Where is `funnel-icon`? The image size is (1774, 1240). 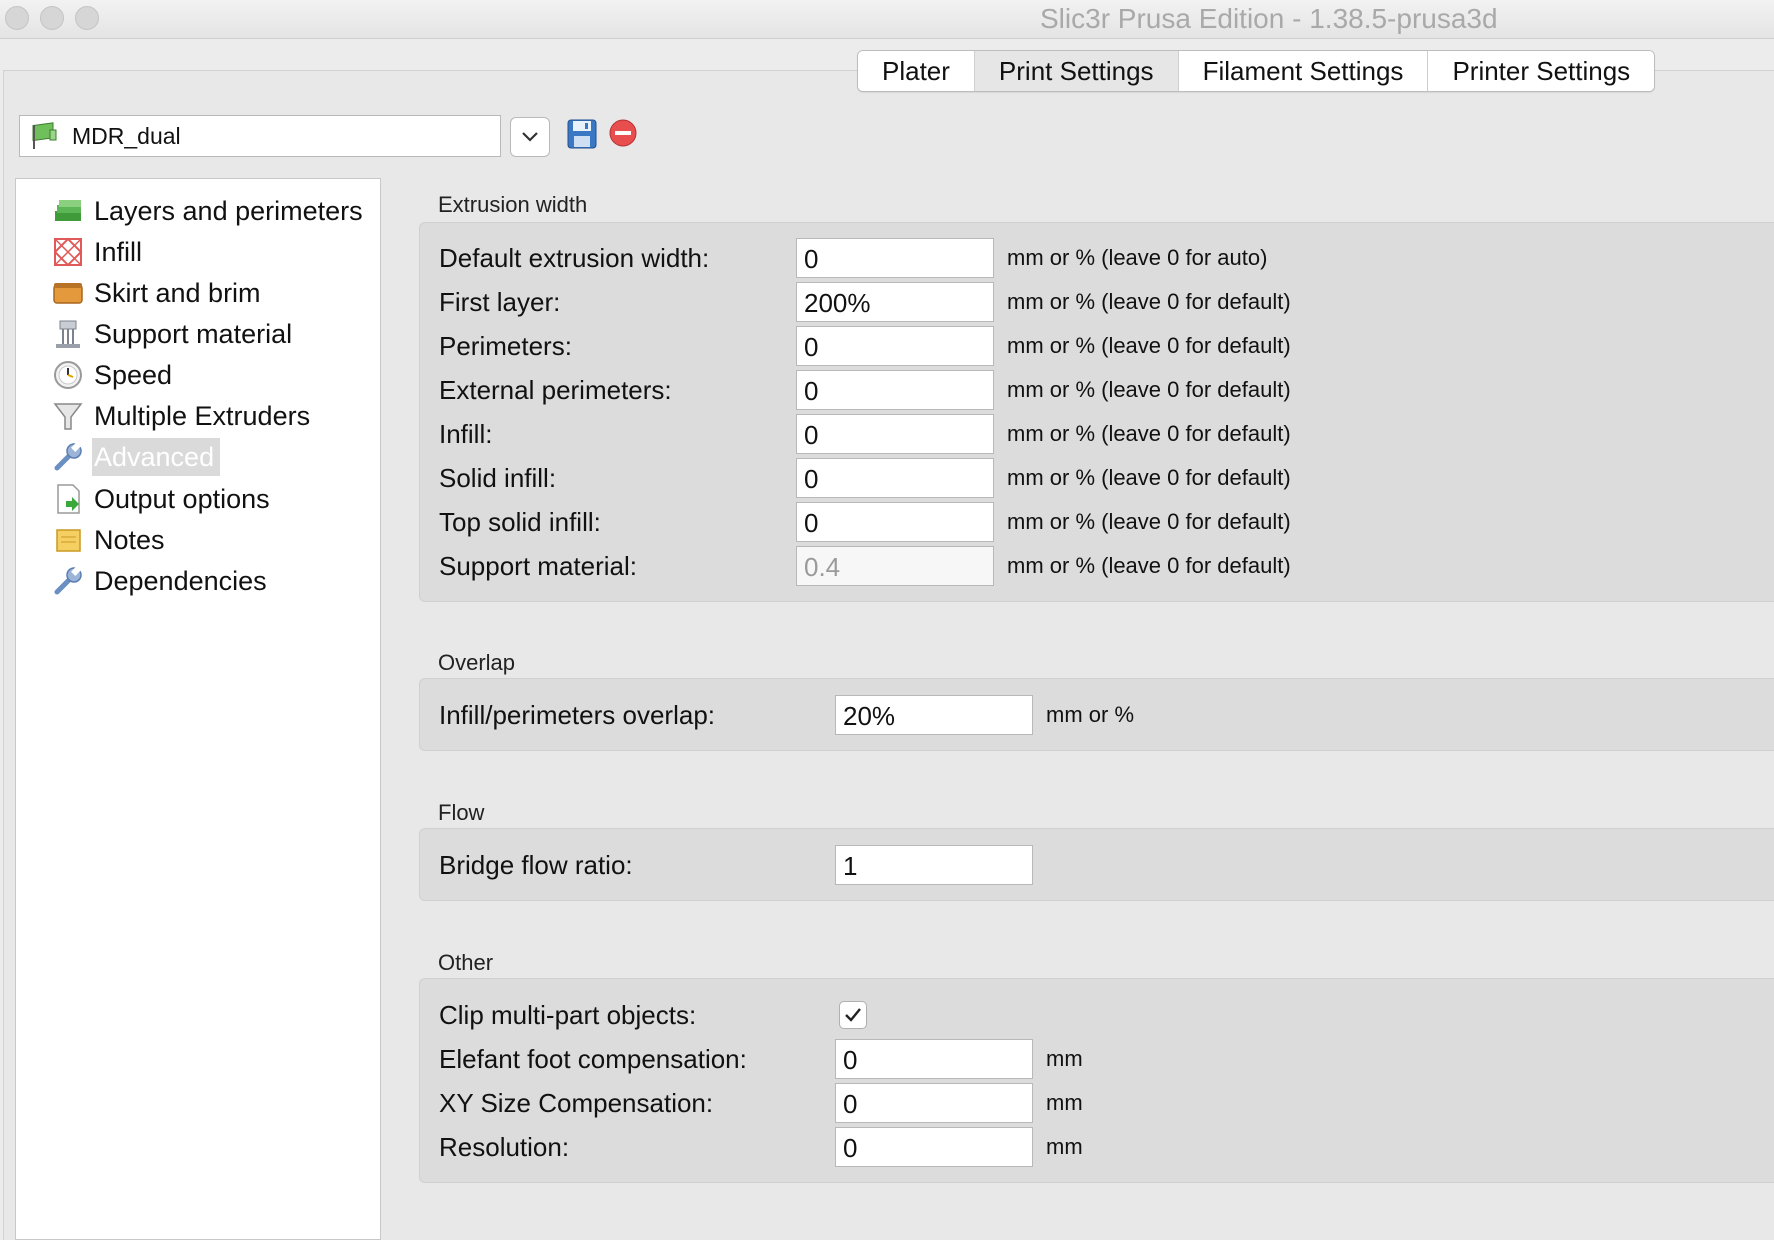
funnel-icon is located at coordinates (68, 416).